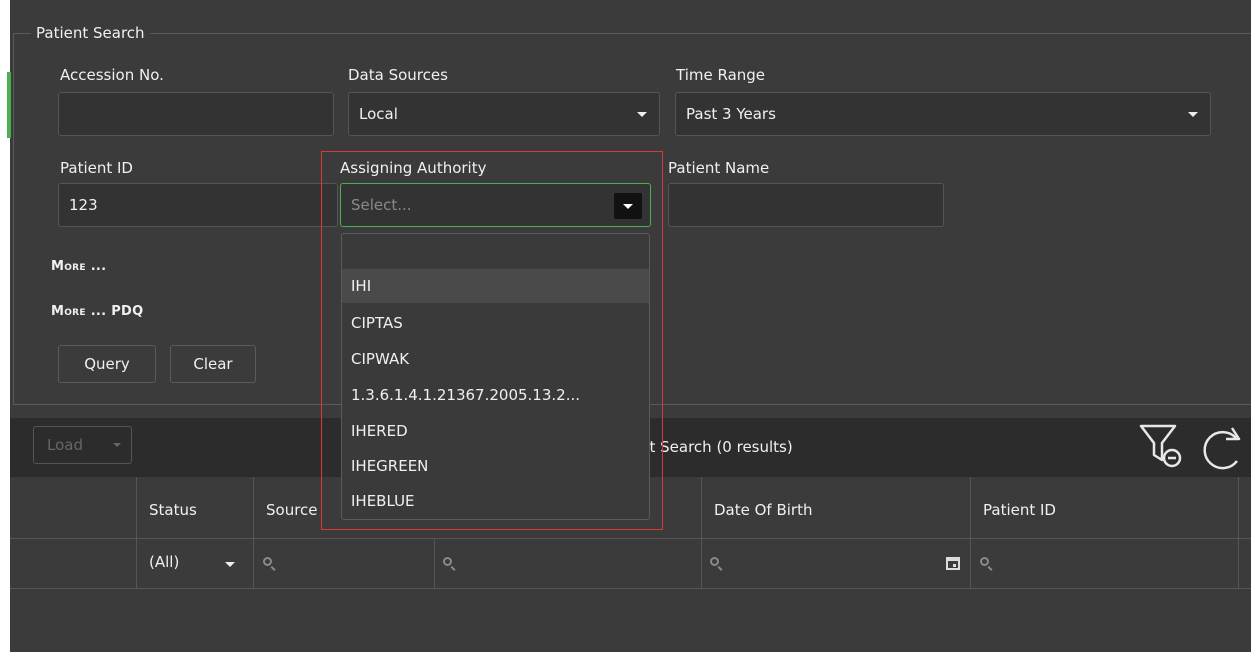 This screenshot has width=1251, height=652. I want to click on clear-filter-icon, so click(1163, 448).